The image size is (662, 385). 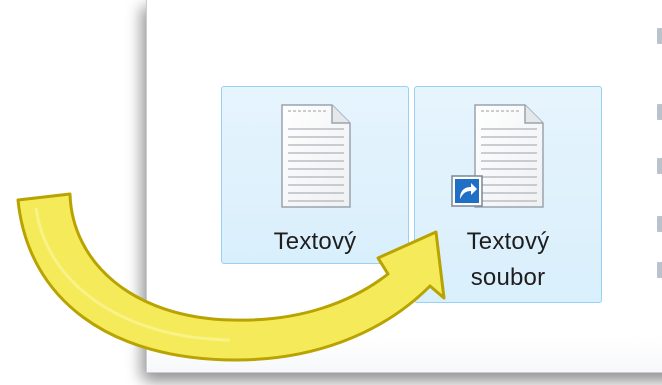 I want to click on shortcut-arrow-icon, so click(x=467, y=191).